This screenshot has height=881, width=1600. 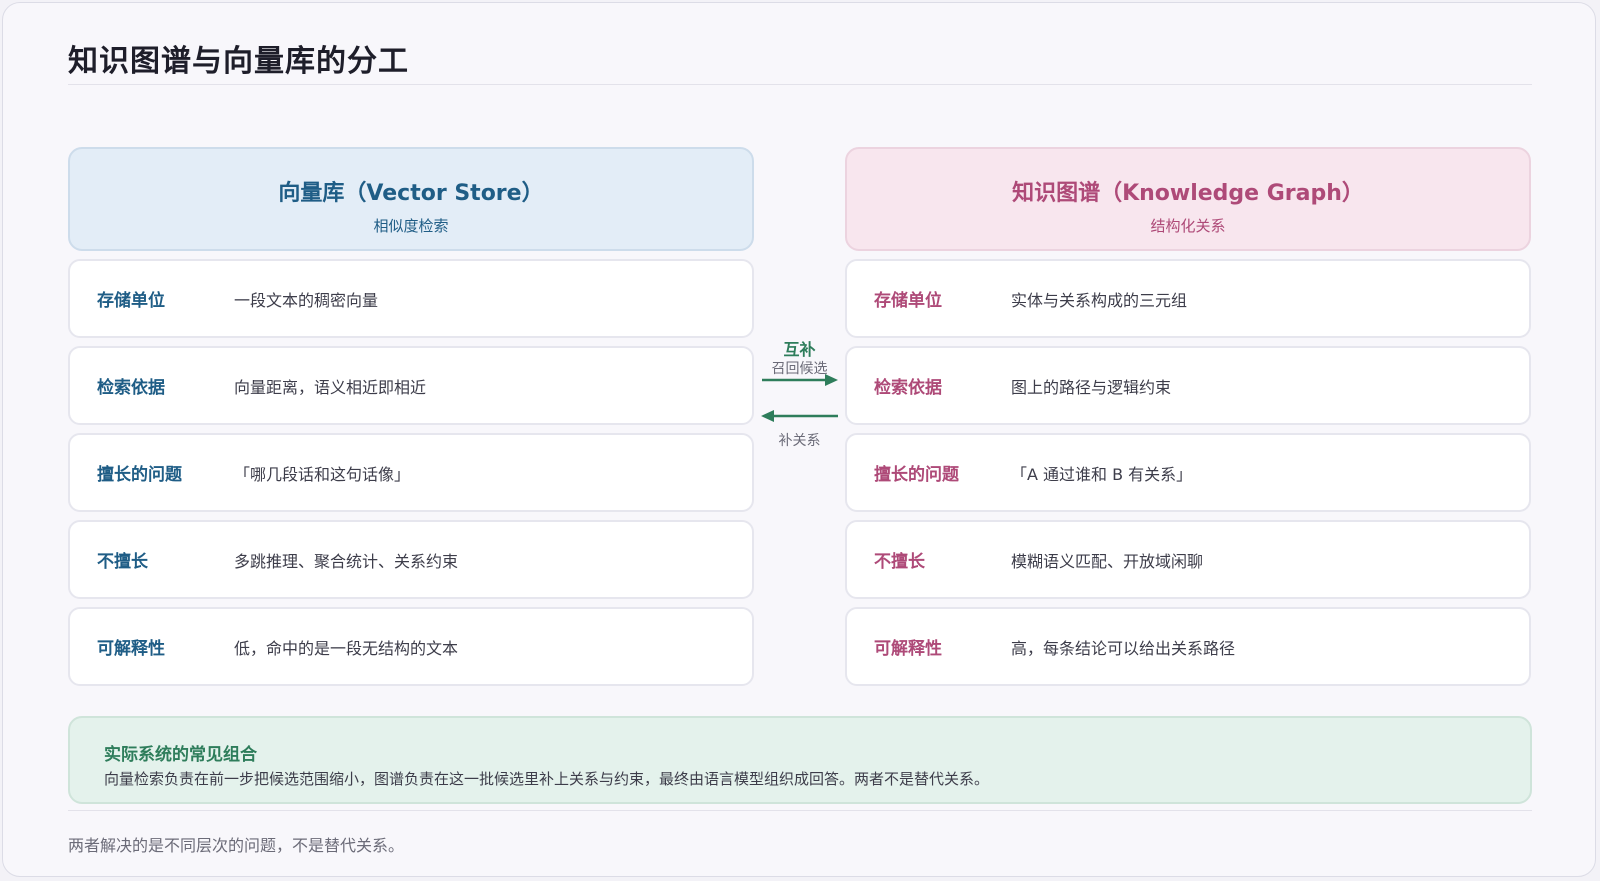 I want to click on row-value: 多跳推理、聚合统计、关系约束, so click(x=346, y=561).